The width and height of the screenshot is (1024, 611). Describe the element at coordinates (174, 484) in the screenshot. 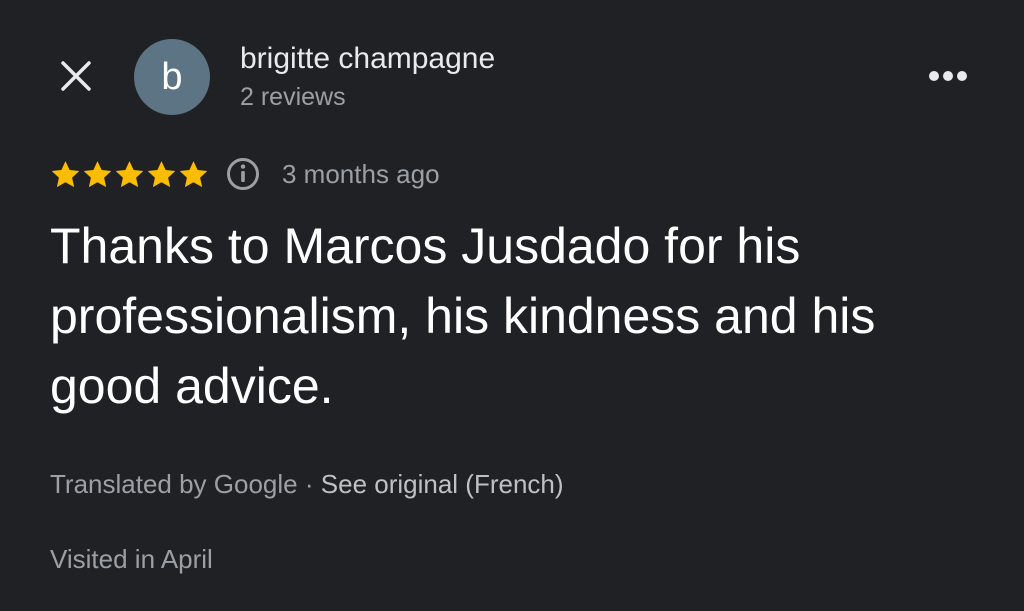

I see `translated-by-label: Translated by Google` at that location.